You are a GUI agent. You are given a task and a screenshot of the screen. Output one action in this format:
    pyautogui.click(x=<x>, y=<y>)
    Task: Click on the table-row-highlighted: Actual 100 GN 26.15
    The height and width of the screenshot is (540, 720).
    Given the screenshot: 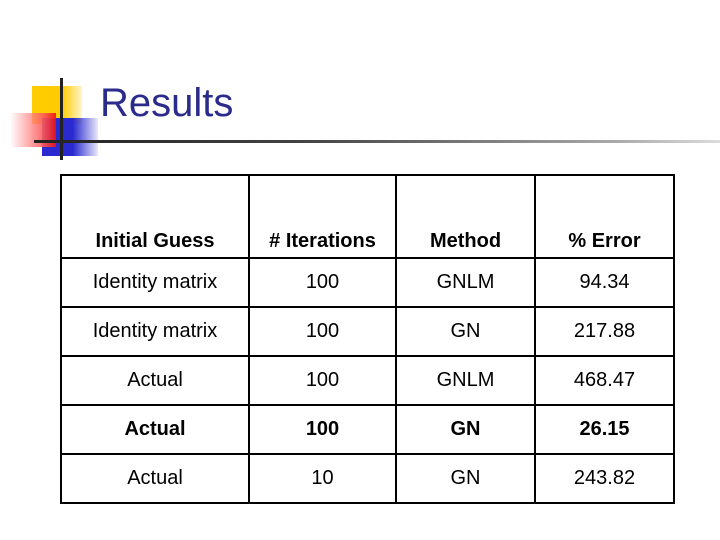 What is the action you would take?
    pyautogui.click(x=367, y=429)
    